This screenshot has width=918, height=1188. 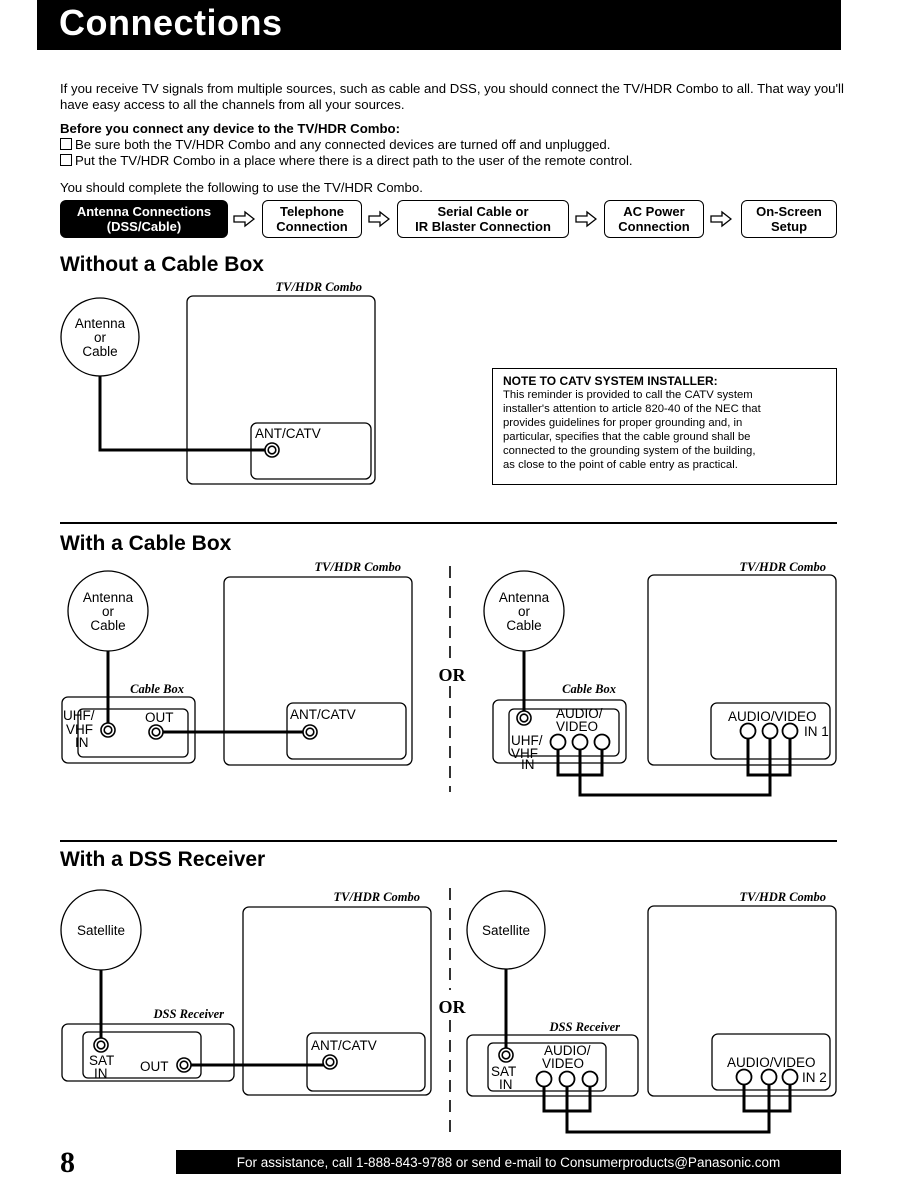 What do you see at coordinates (814, 1077) in the screenshot?
I see `svg-text: IN 2` at bounding box center [814, 1077].